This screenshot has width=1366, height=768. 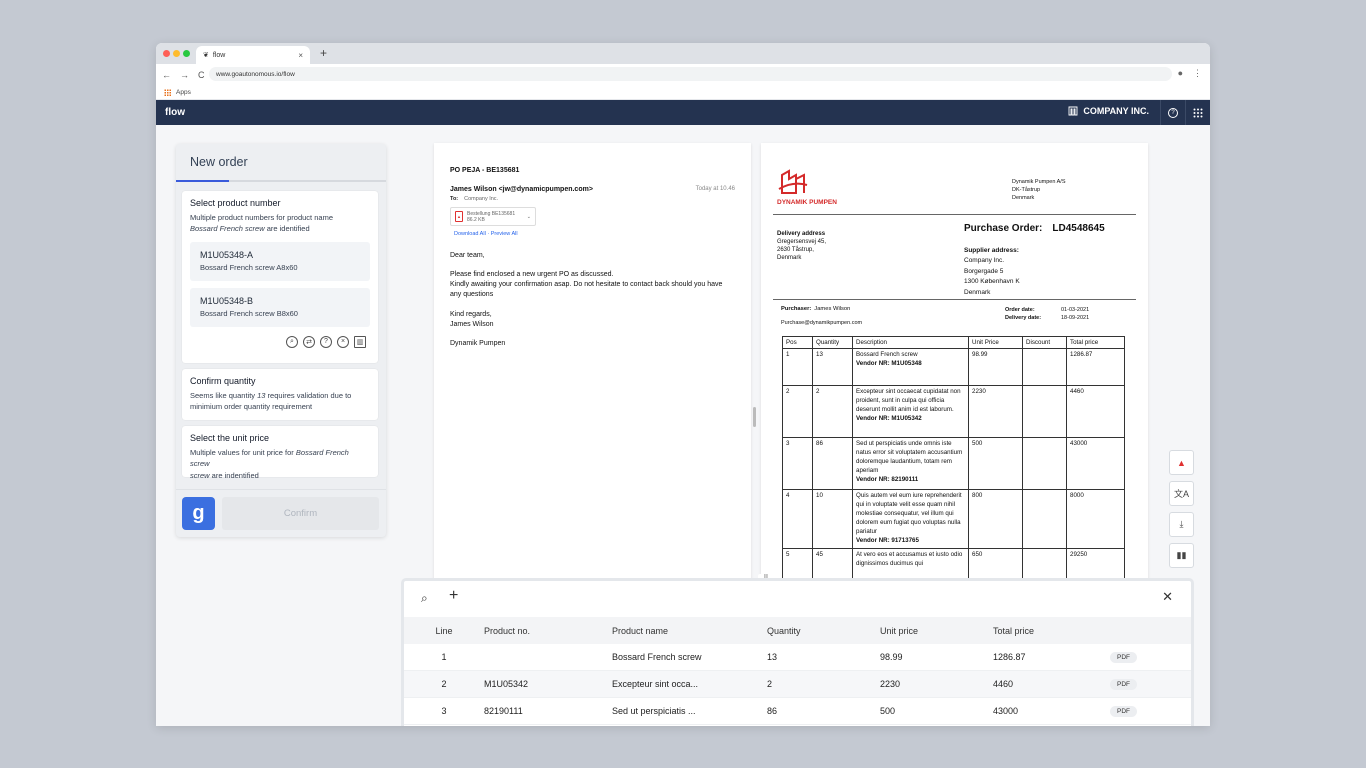 What do you see at coordinates (1172, 112) in the screenshot?
I see `help-button: ?` at bounding box center [1172, 112].